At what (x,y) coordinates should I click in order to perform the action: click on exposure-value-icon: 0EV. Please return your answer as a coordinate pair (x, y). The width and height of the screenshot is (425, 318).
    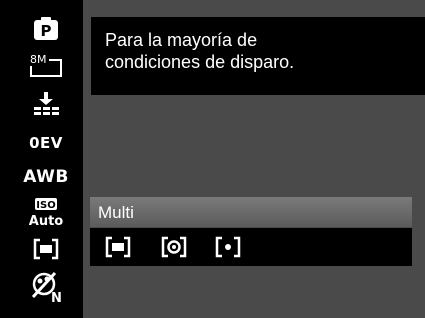
    Looking at the image, I should click on (46, 143).